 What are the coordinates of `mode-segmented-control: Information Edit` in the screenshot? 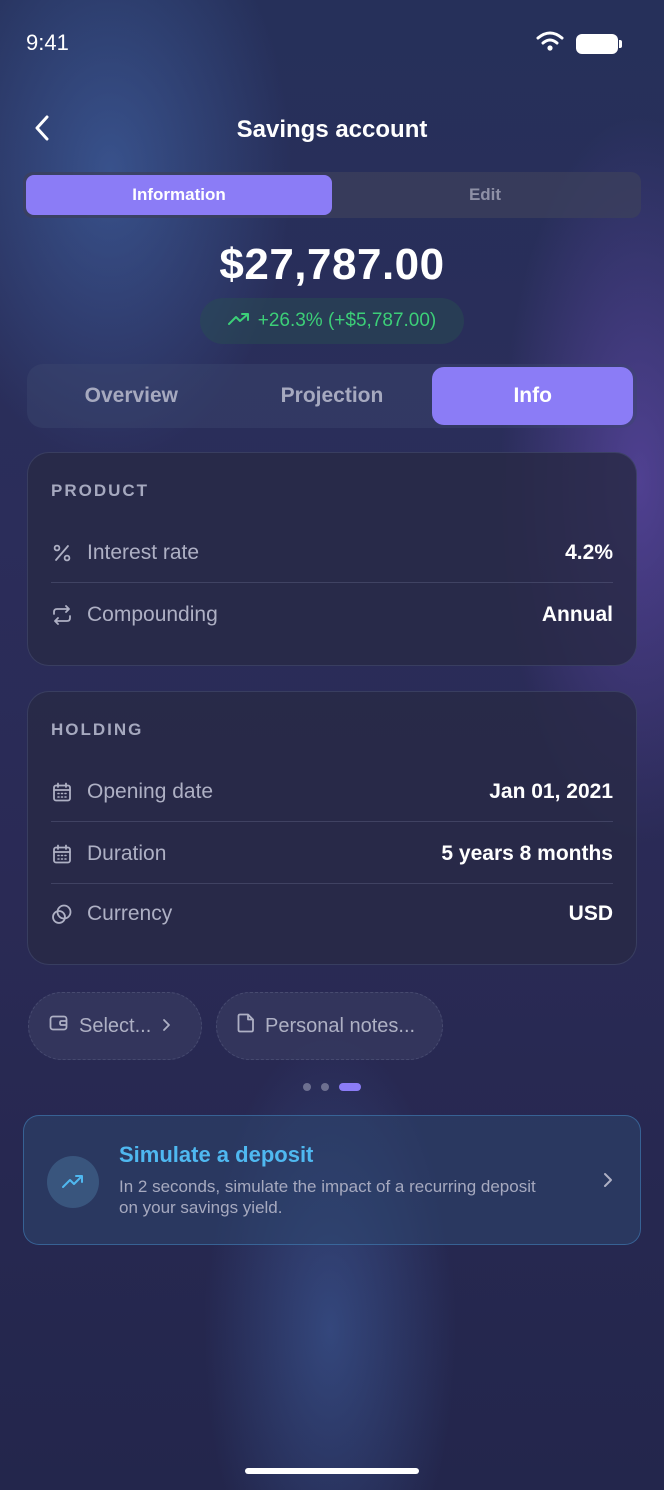 It's located at (332, 195).